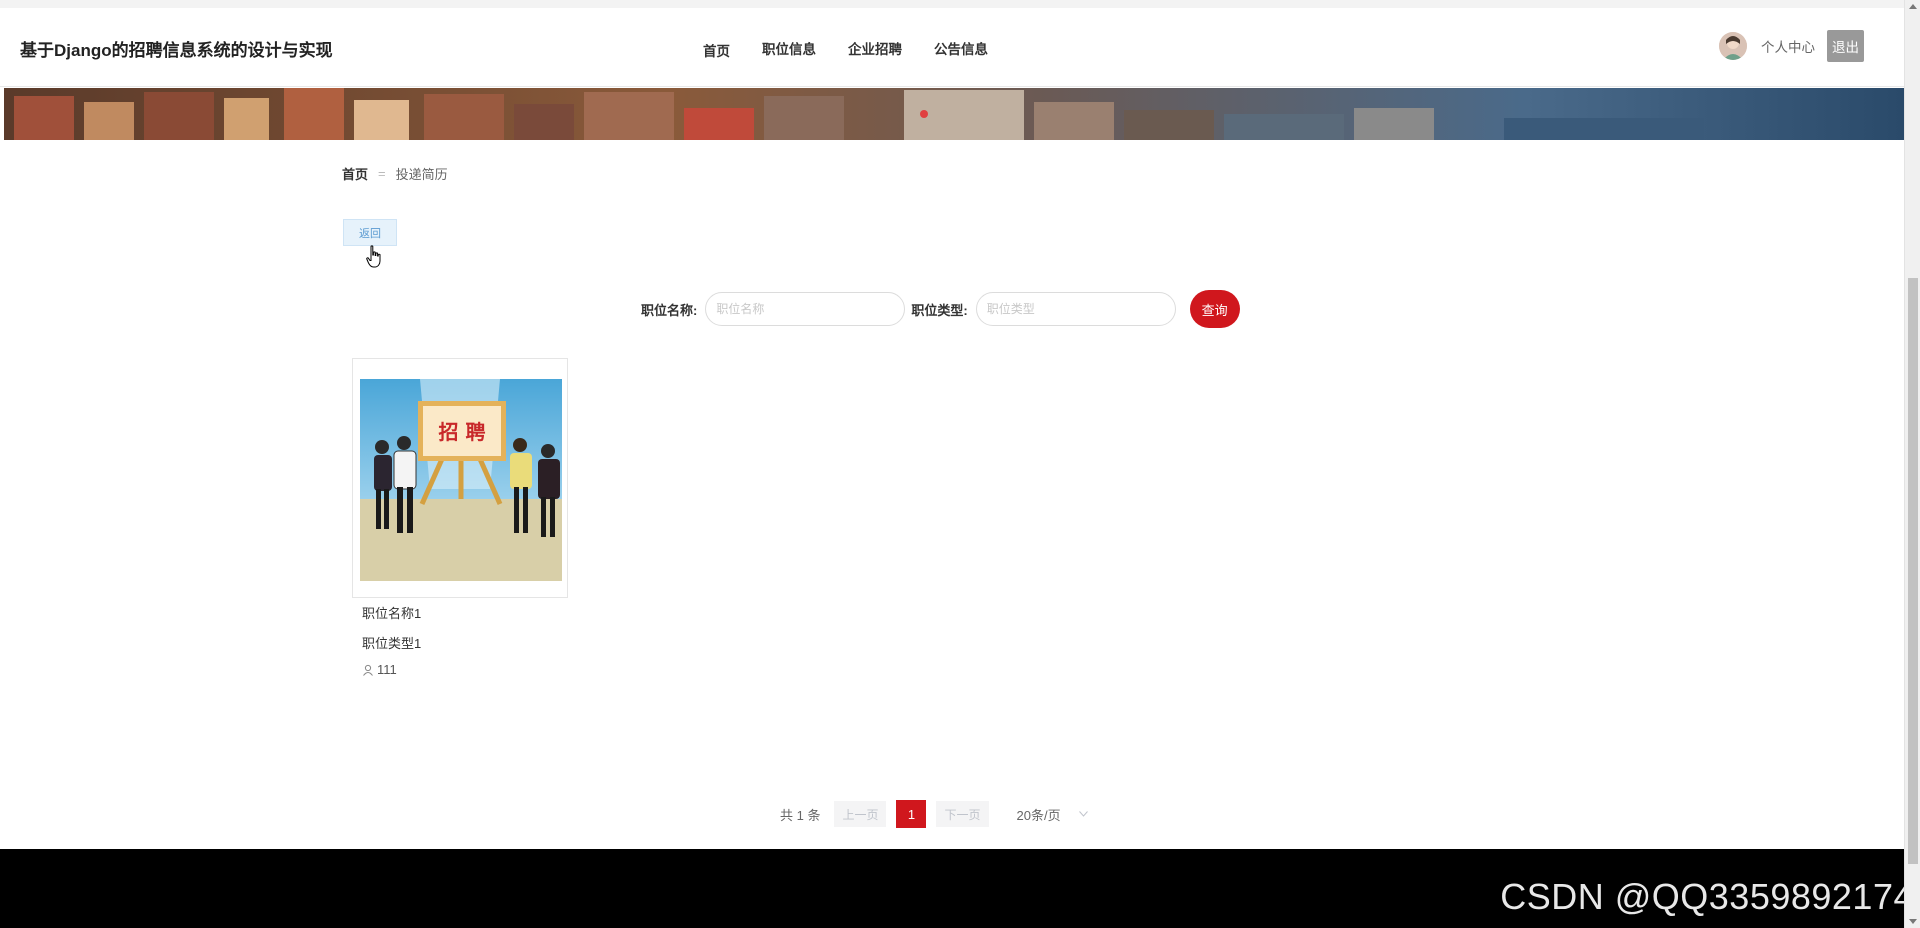 This screenshot has height=928, width=1920. I want to click on search-bar: 职位名称: 职位类型: 查询, so click(940, 309).